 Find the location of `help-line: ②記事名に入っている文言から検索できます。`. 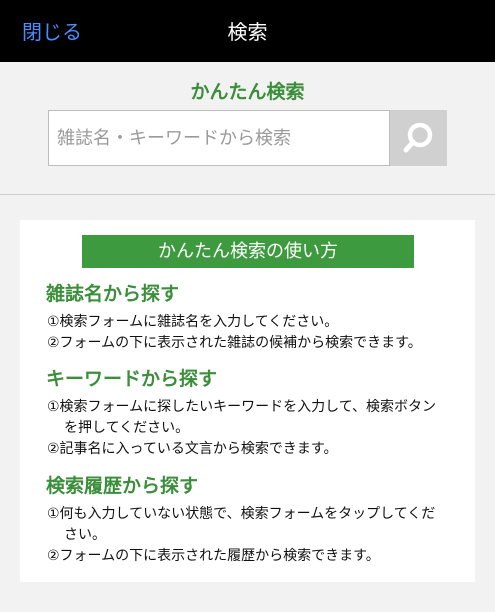

help-line: ②記事名に入っている文言から検索できます。 is located at coordinates (192, 449).